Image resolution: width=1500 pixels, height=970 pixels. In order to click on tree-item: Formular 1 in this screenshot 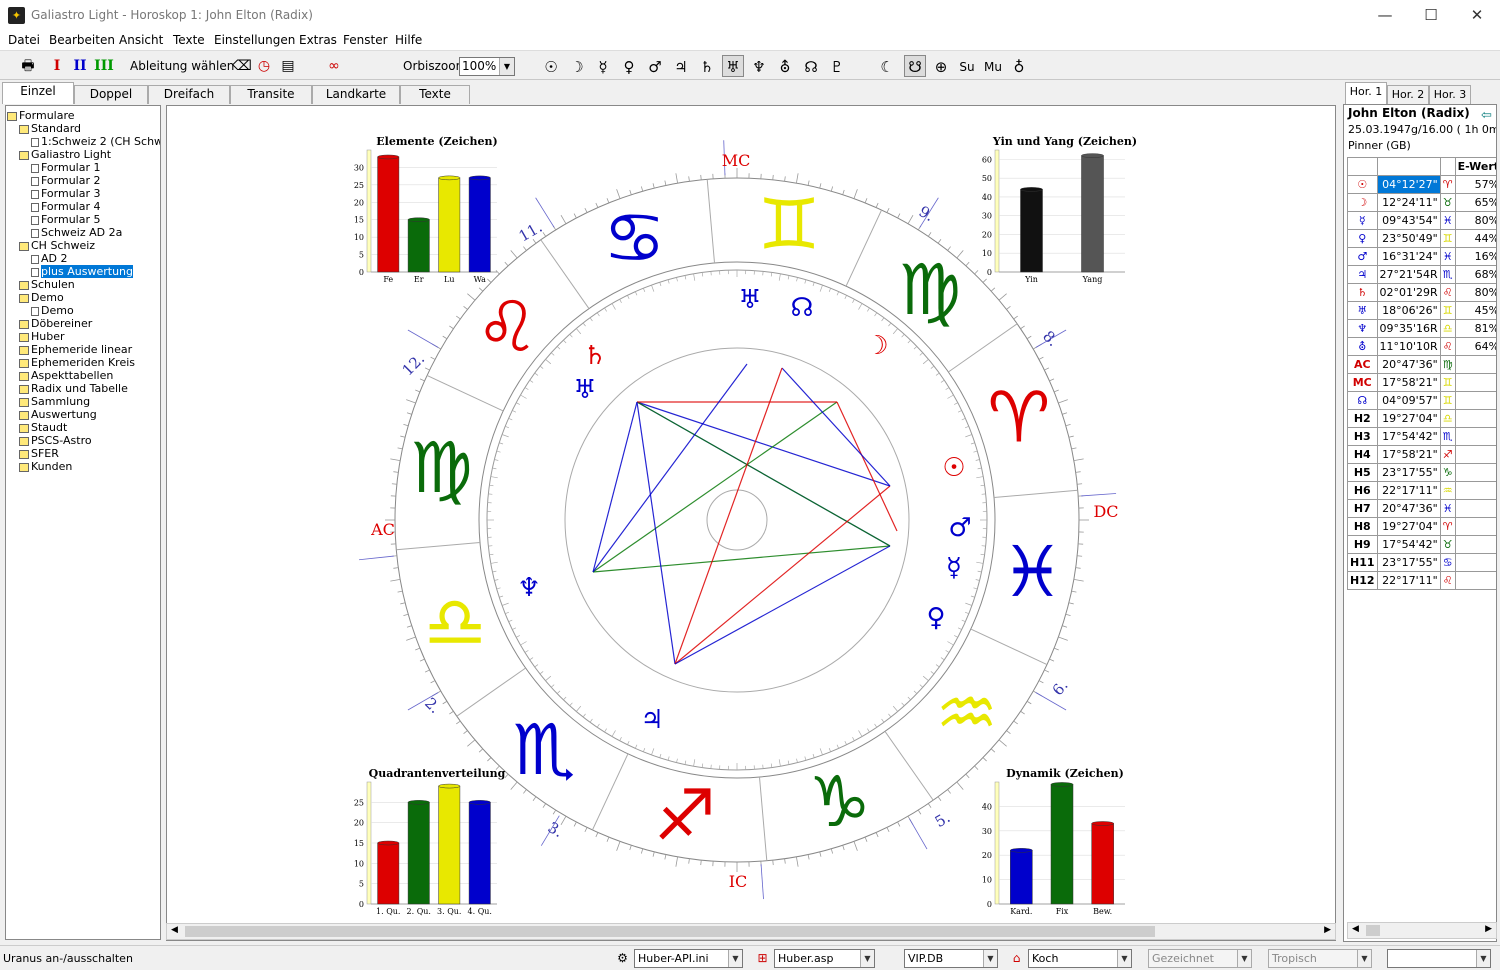, I will do `click(66, 167)`.